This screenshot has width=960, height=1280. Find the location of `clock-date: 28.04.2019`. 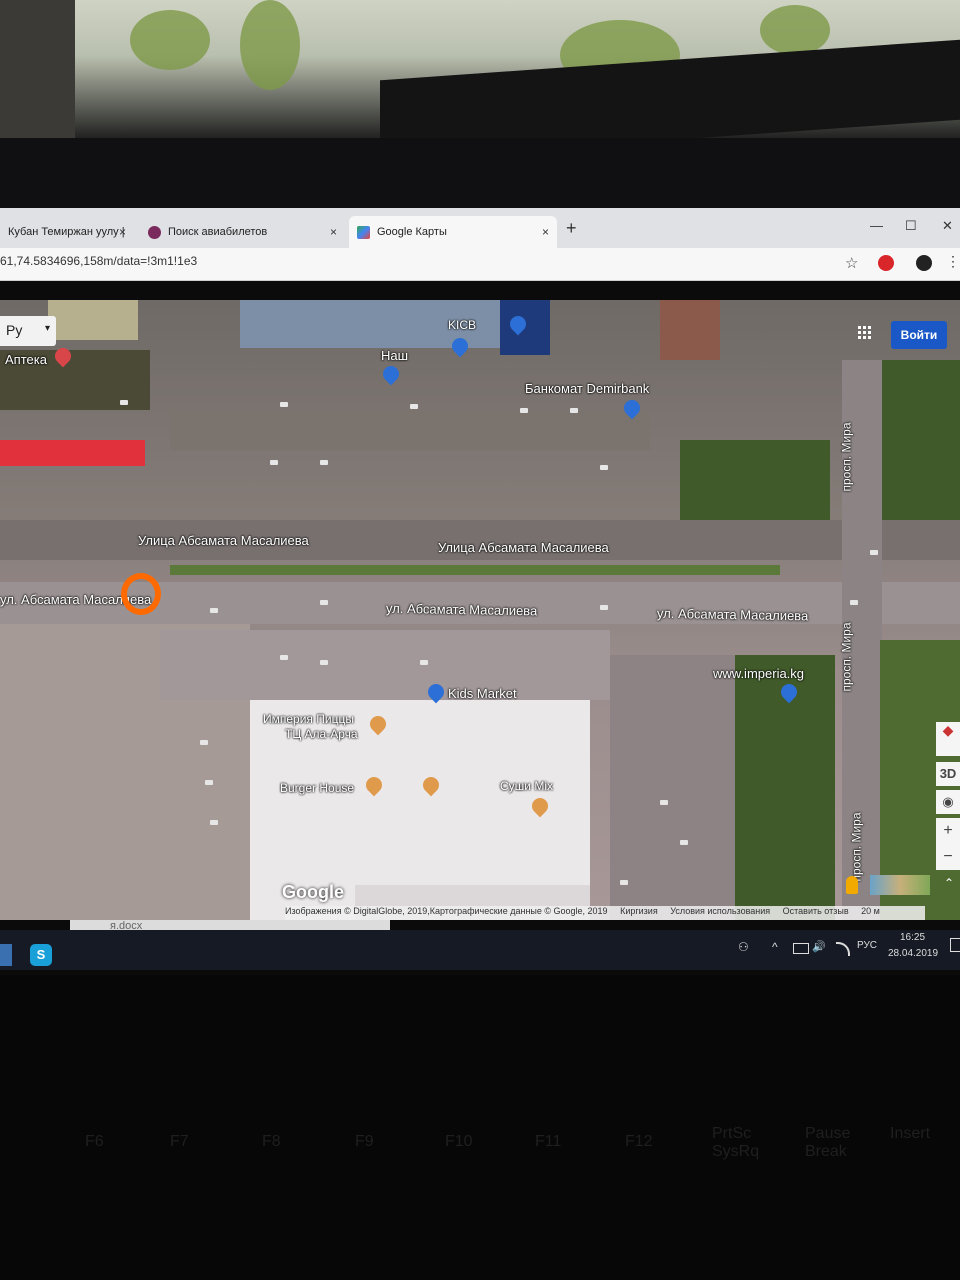

clock-date: 28.04.2019 is located at coordinates (913, 953).